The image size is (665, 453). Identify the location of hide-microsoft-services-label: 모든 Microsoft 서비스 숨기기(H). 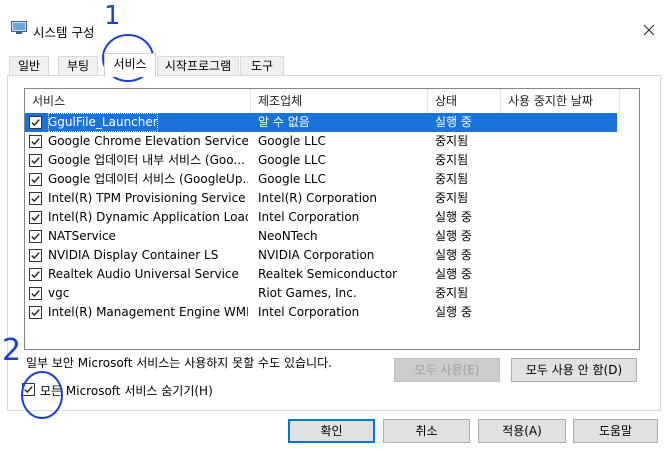
(126, 390).